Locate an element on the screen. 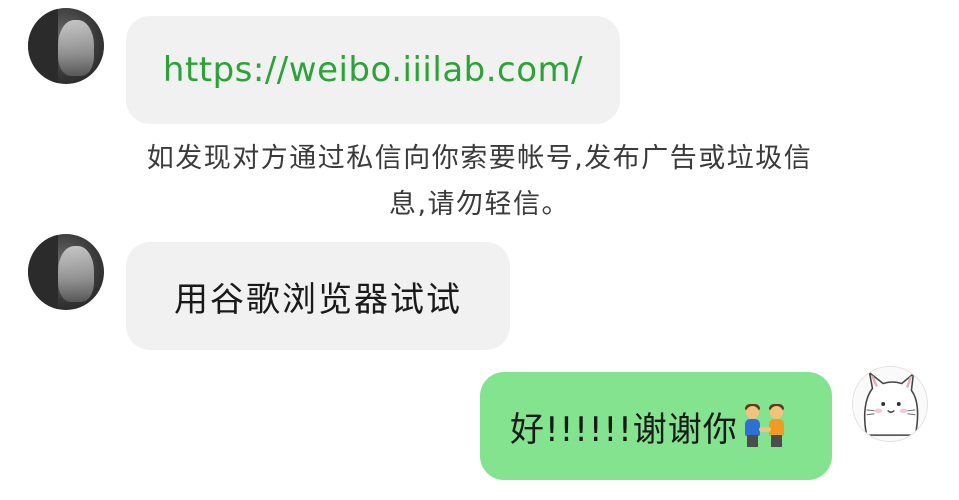  message-text: 用谷歌浏览器试试 is located at coordinates (318, 299).